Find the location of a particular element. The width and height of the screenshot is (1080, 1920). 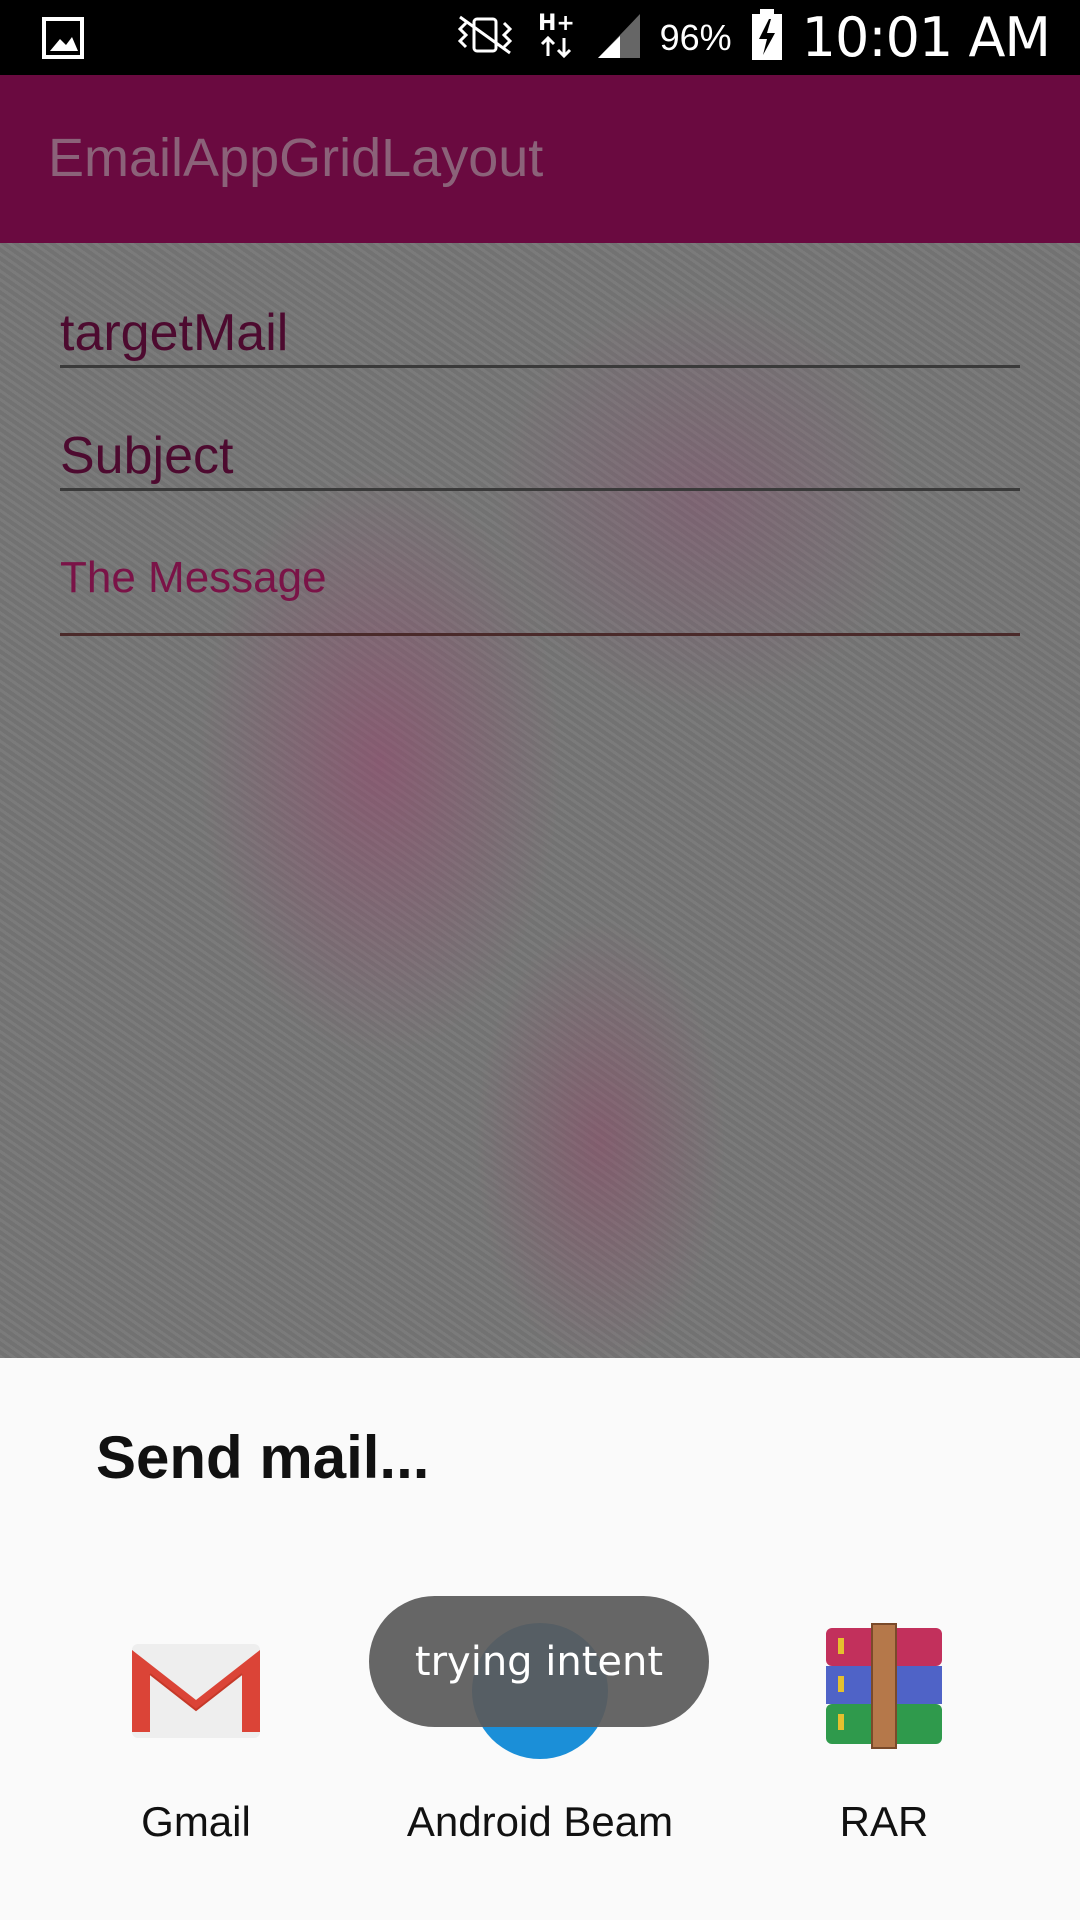

message-placeholder: The Message is located at coordinates (193, 577).